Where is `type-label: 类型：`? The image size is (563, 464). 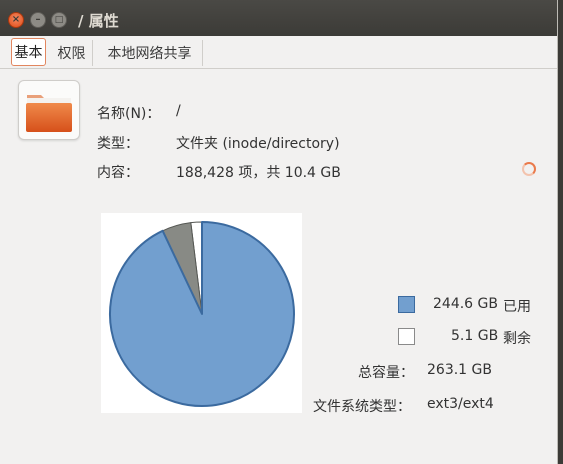
type-label: 类型： is located at coordinates (118, 144).